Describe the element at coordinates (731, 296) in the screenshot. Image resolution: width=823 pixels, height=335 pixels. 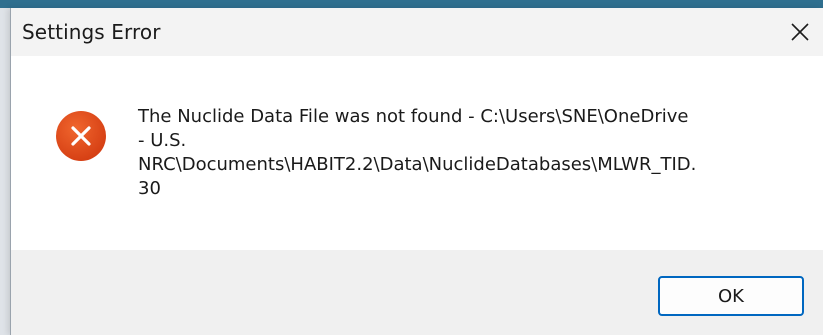
I see `ok-button: OK` at that location.